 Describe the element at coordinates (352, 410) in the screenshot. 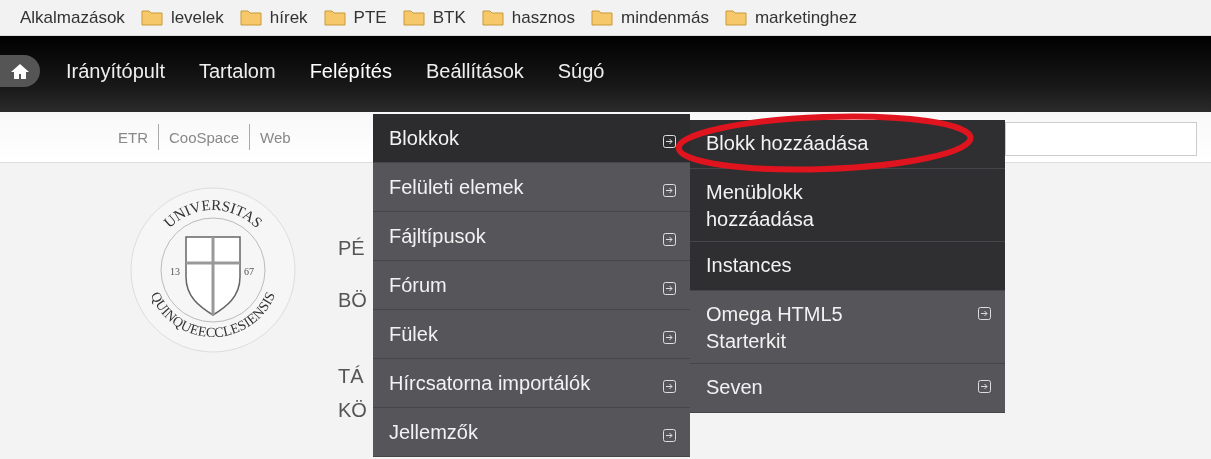

I see `heading-text: KÖ` at that location.